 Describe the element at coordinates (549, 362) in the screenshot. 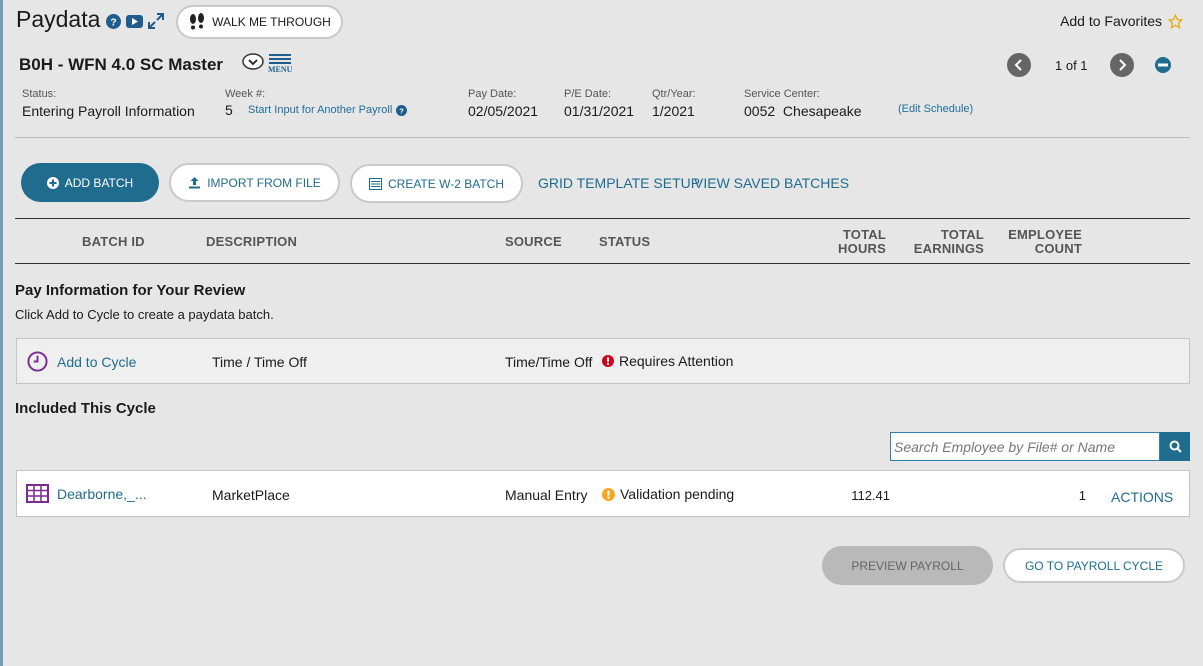

I see `review-row-source: Time/Time Off` at that location.